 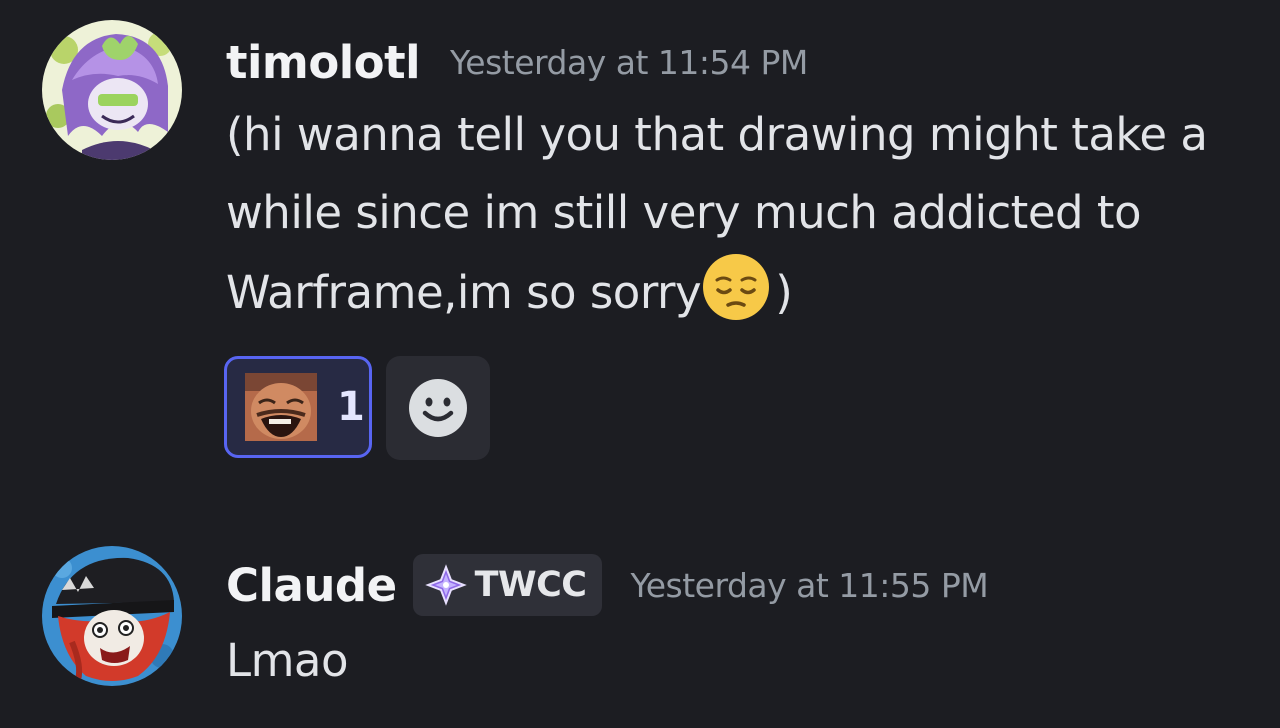 I want to click on reaction-count: 1, so click(x=351, y=407).